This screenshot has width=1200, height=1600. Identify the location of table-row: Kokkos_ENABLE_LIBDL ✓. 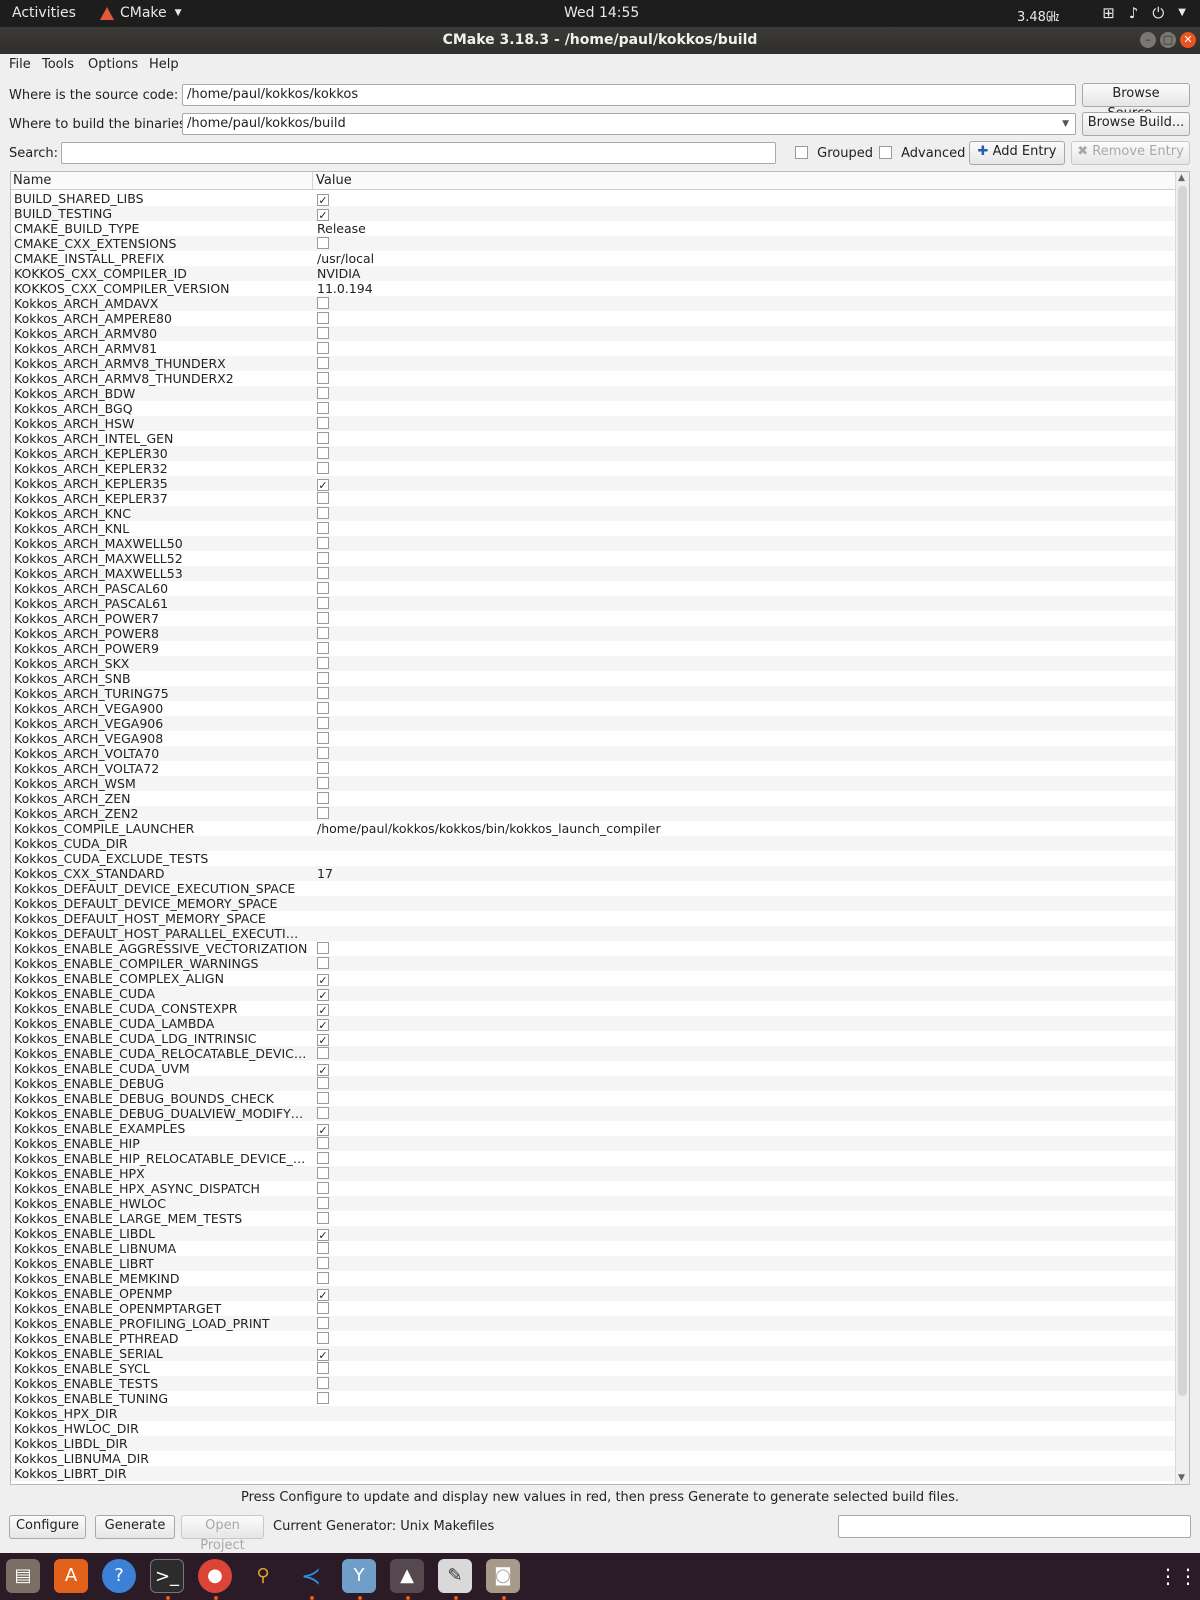
(593, 1233).